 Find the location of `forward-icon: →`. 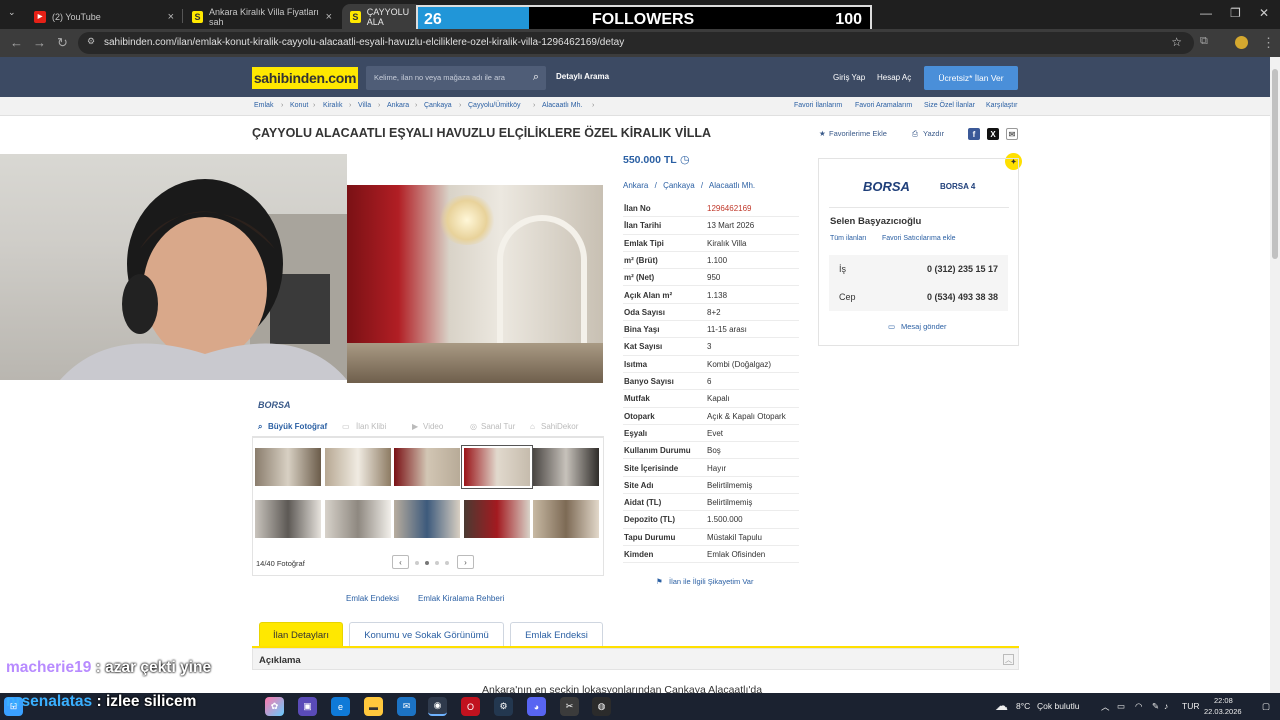

forward-icon: → is located at coordinates (39, 42).